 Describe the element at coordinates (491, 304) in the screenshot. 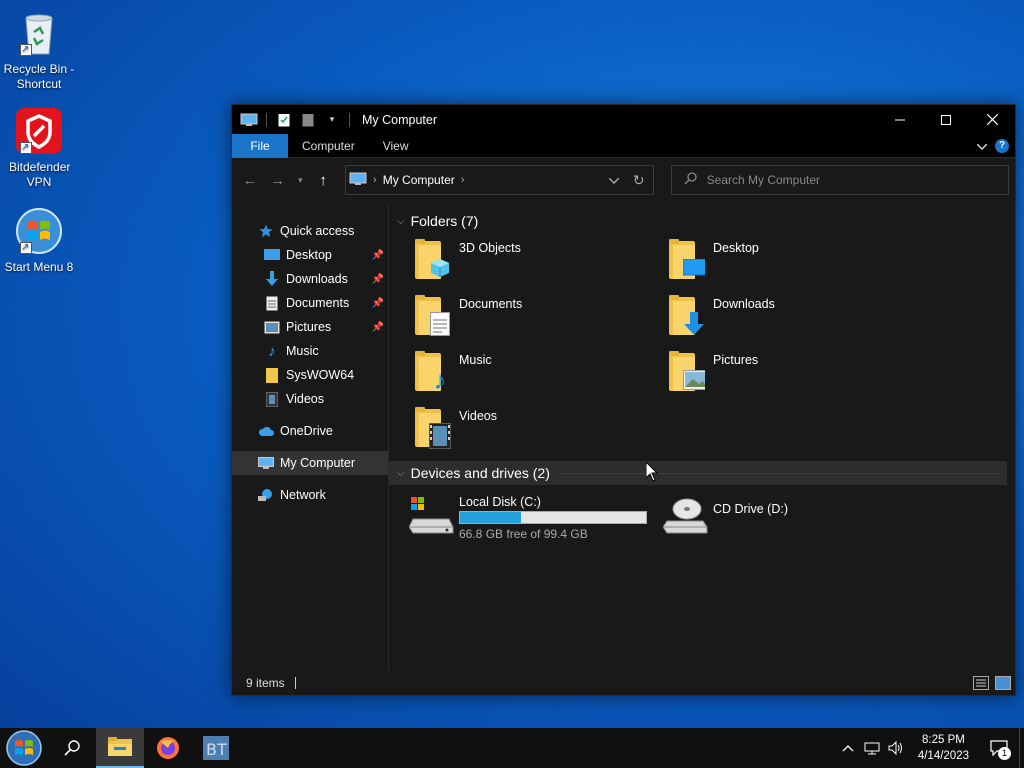

I see `folder-label: Documents` at that location.